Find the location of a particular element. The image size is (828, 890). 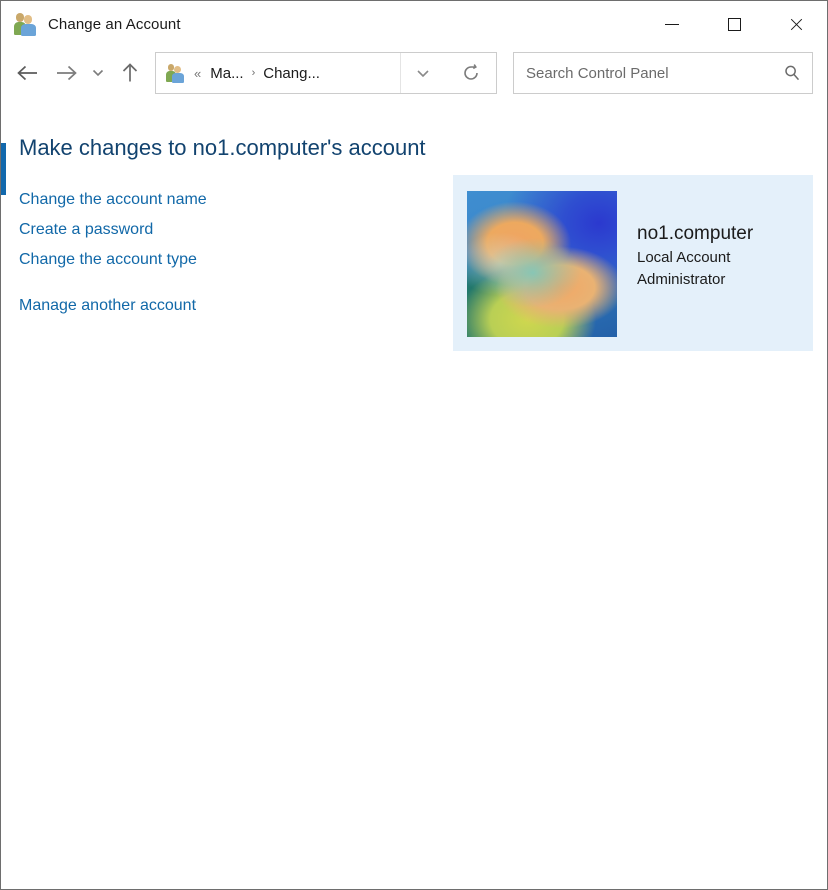

search-box is located at coordinates (663, 73).